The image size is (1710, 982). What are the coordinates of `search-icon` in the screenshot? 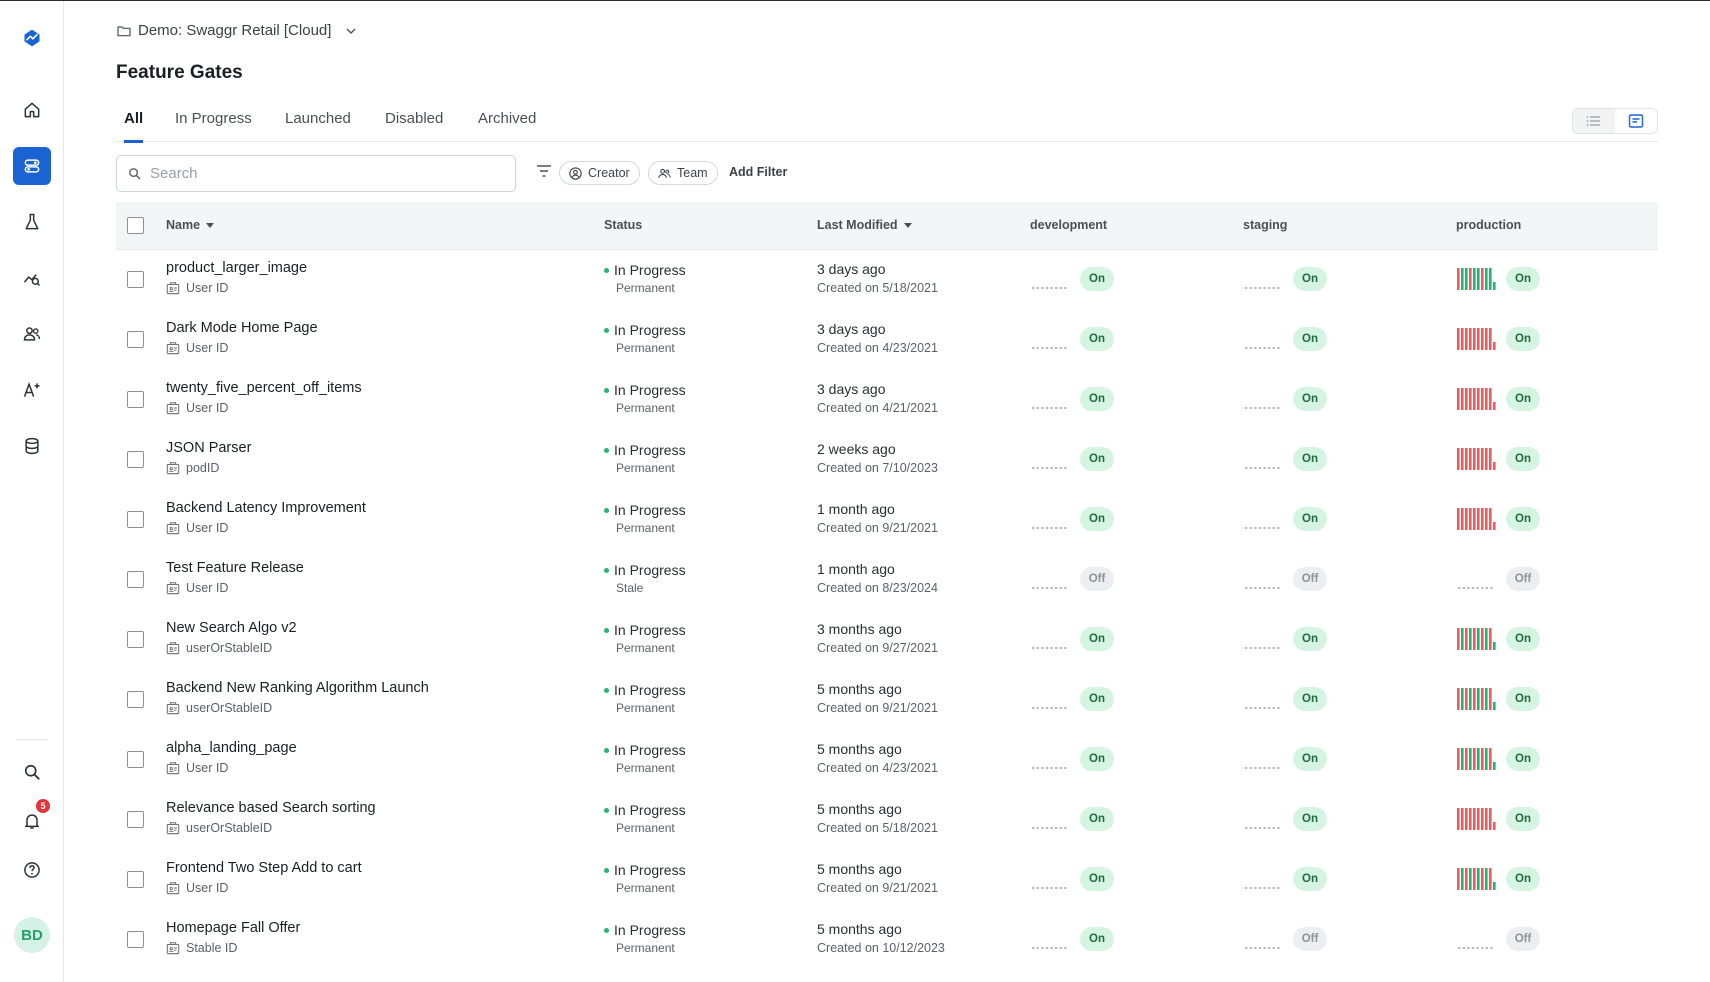 It's located at (32, 772).